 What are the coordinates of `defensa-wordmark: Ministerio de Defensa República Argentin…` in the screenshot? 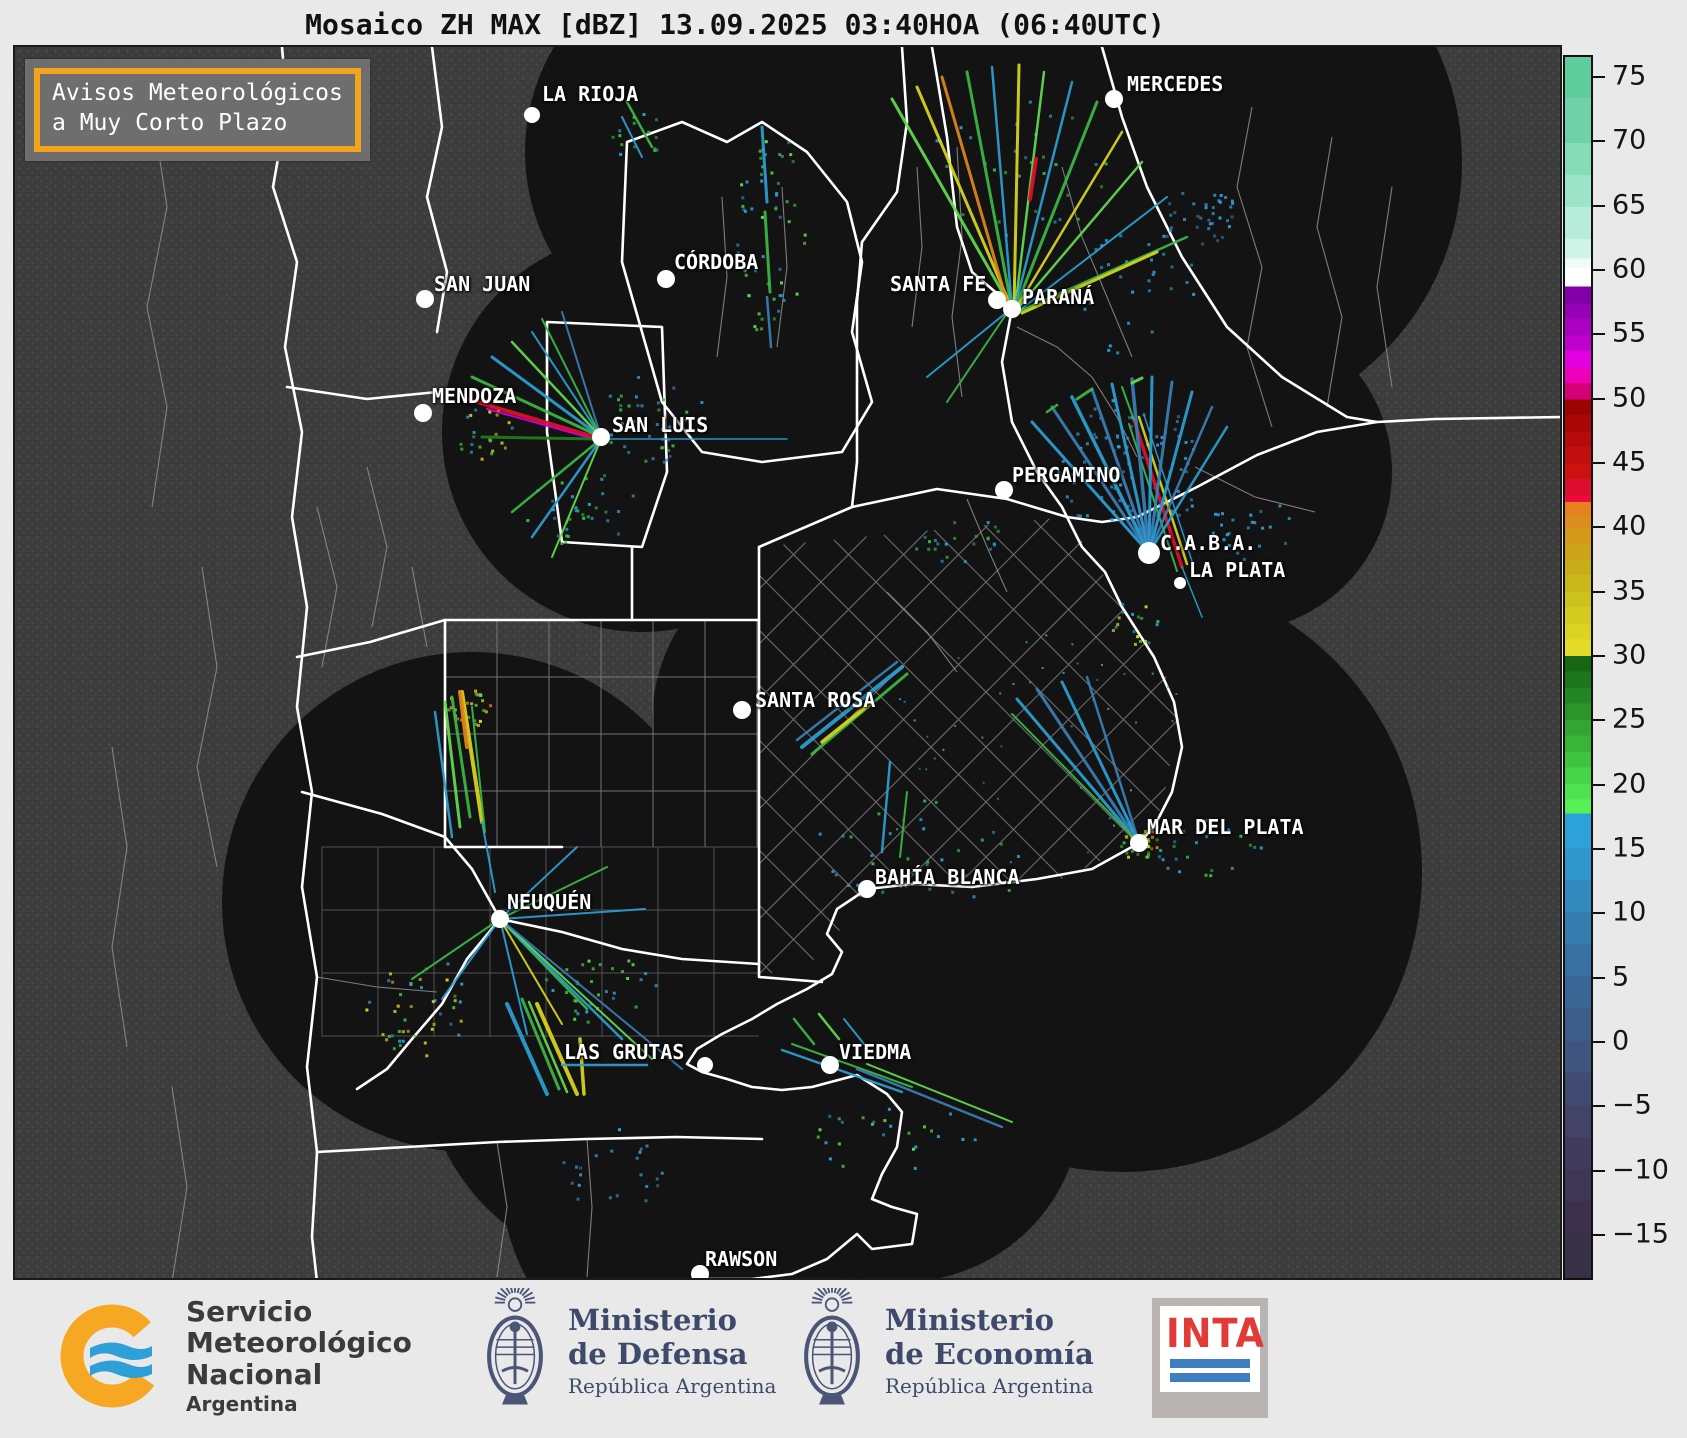 It's located at (672, 1350).